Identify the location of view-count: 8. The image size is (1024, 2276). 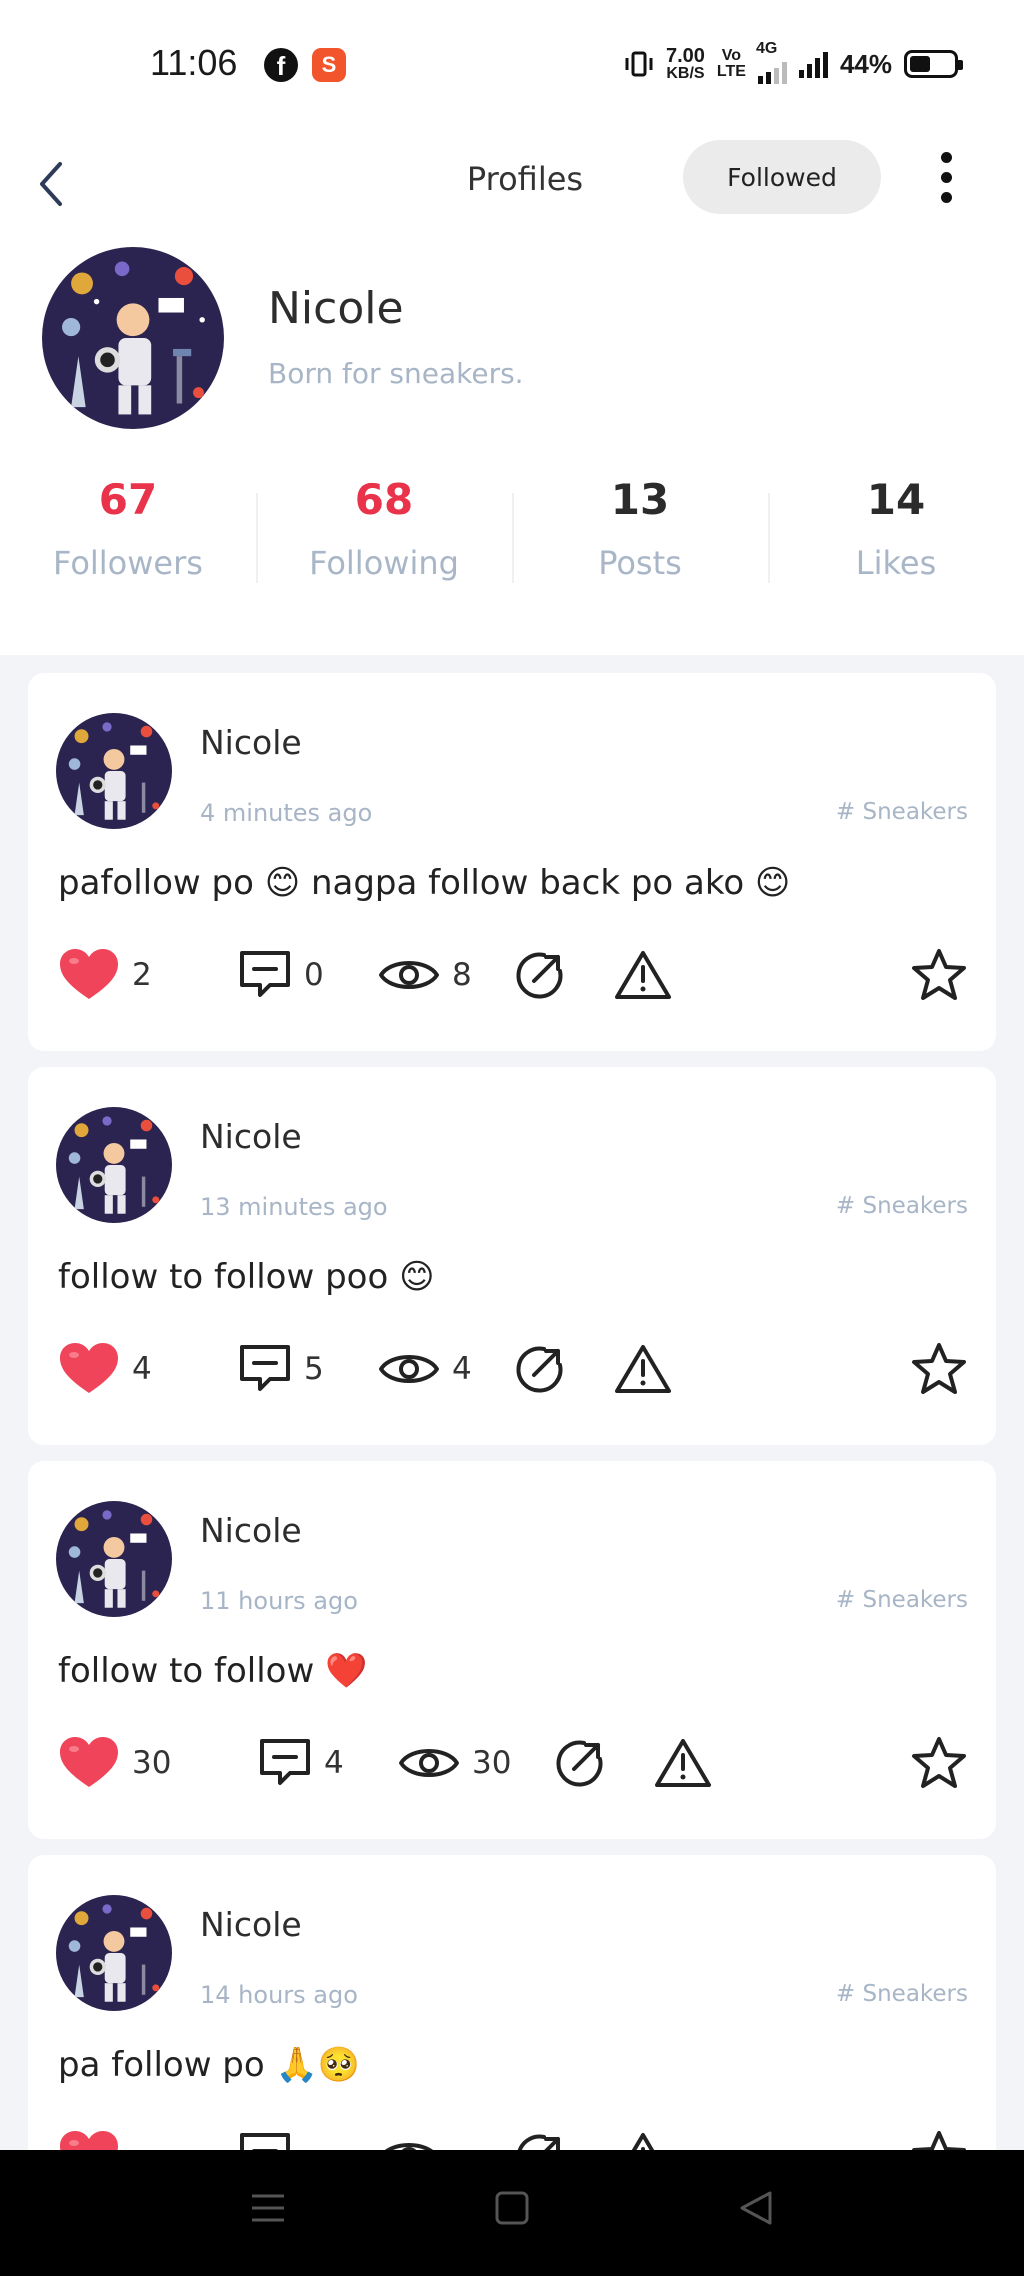
(462, 975).